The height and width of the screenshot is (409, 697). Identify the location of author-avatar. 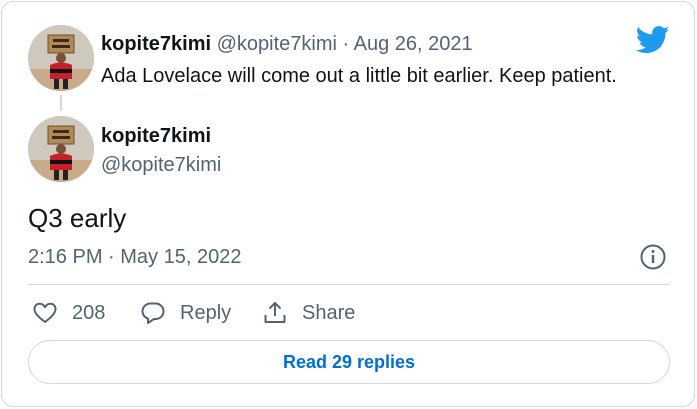
(61, 149).